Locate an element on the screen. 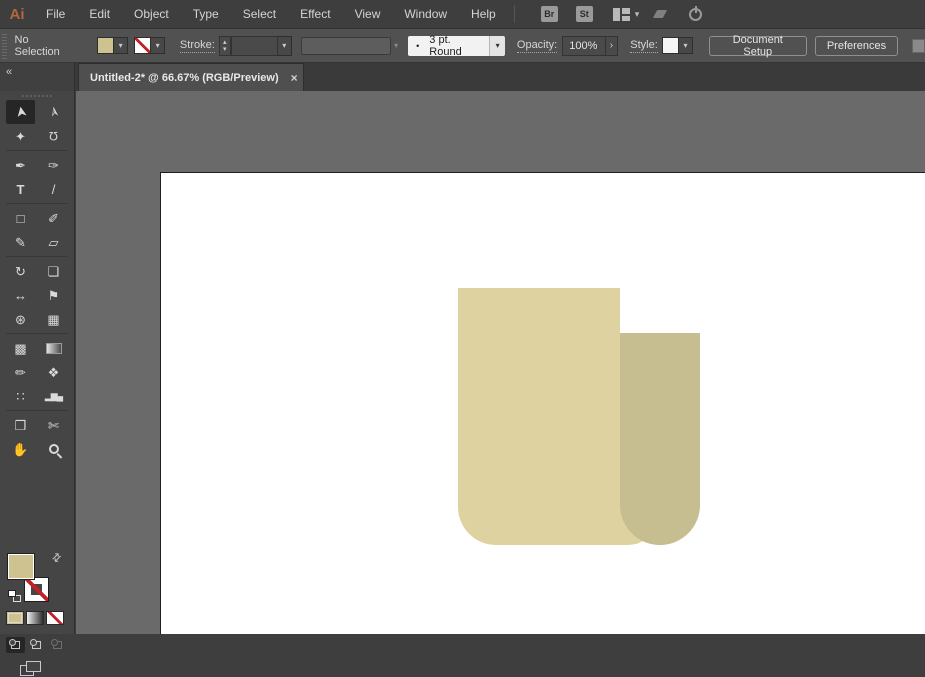 The width and height of the screenshot is (925, 677). blend-tool: ❖ is located at coordinates (53, 372).